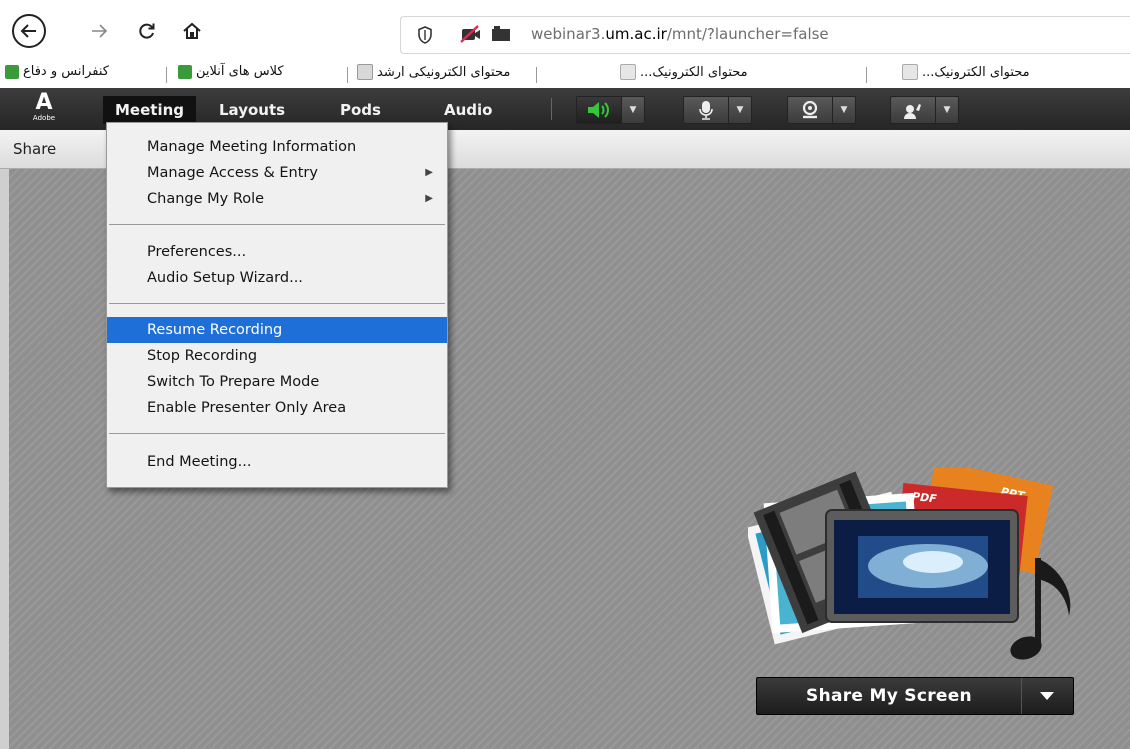  Describe the element at coordinates (277, 147) in the screenshot. I see `menu-item-manage-meeting-information: Manage Meeting Information` at that location.